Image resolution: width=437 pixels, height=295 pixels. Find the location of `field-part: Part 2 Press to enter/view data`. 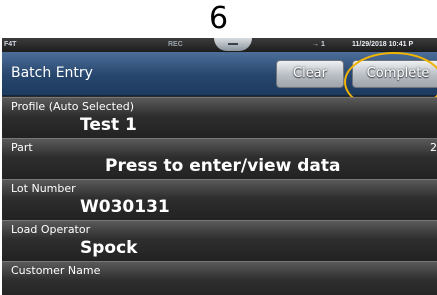

field-part: Part 2 Press to enter/view data is located at coordinates (219, 158).